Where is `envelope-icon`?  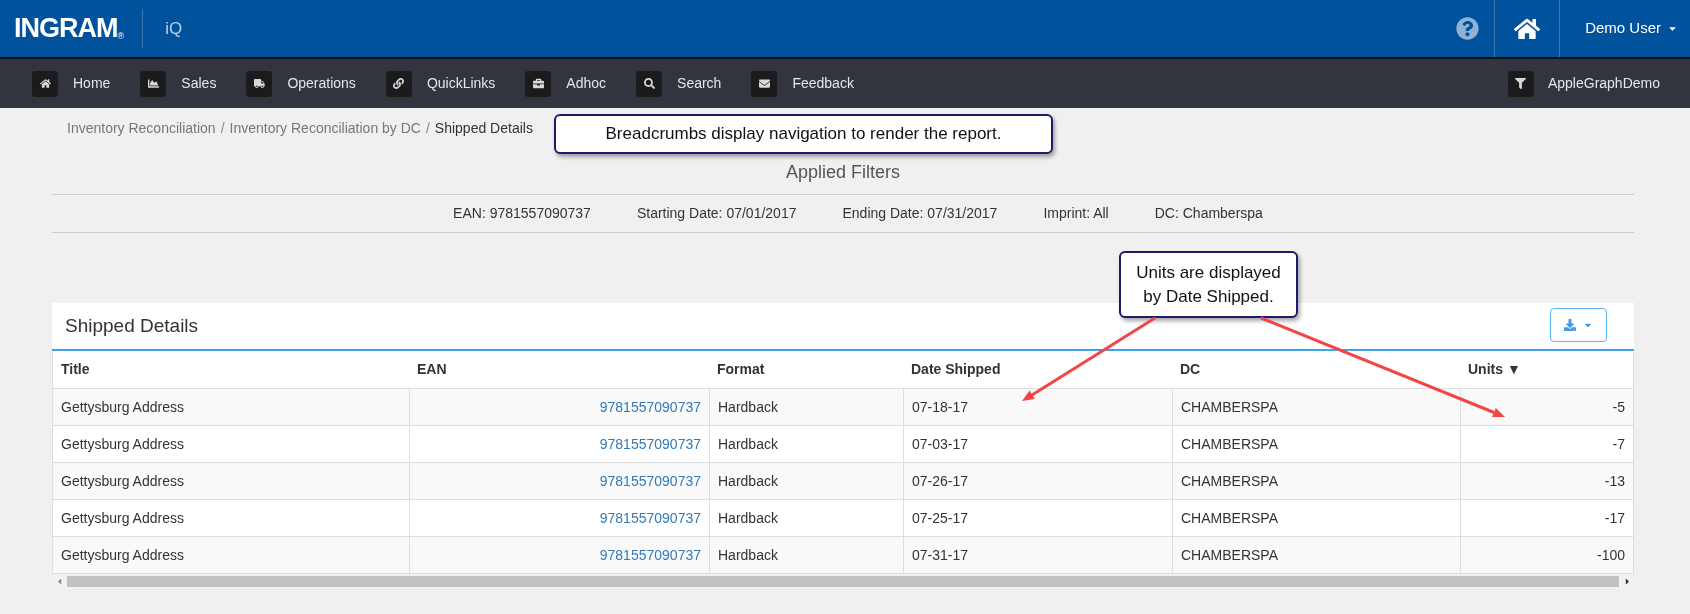
envelope-icon is located at coordinates (764, 83).